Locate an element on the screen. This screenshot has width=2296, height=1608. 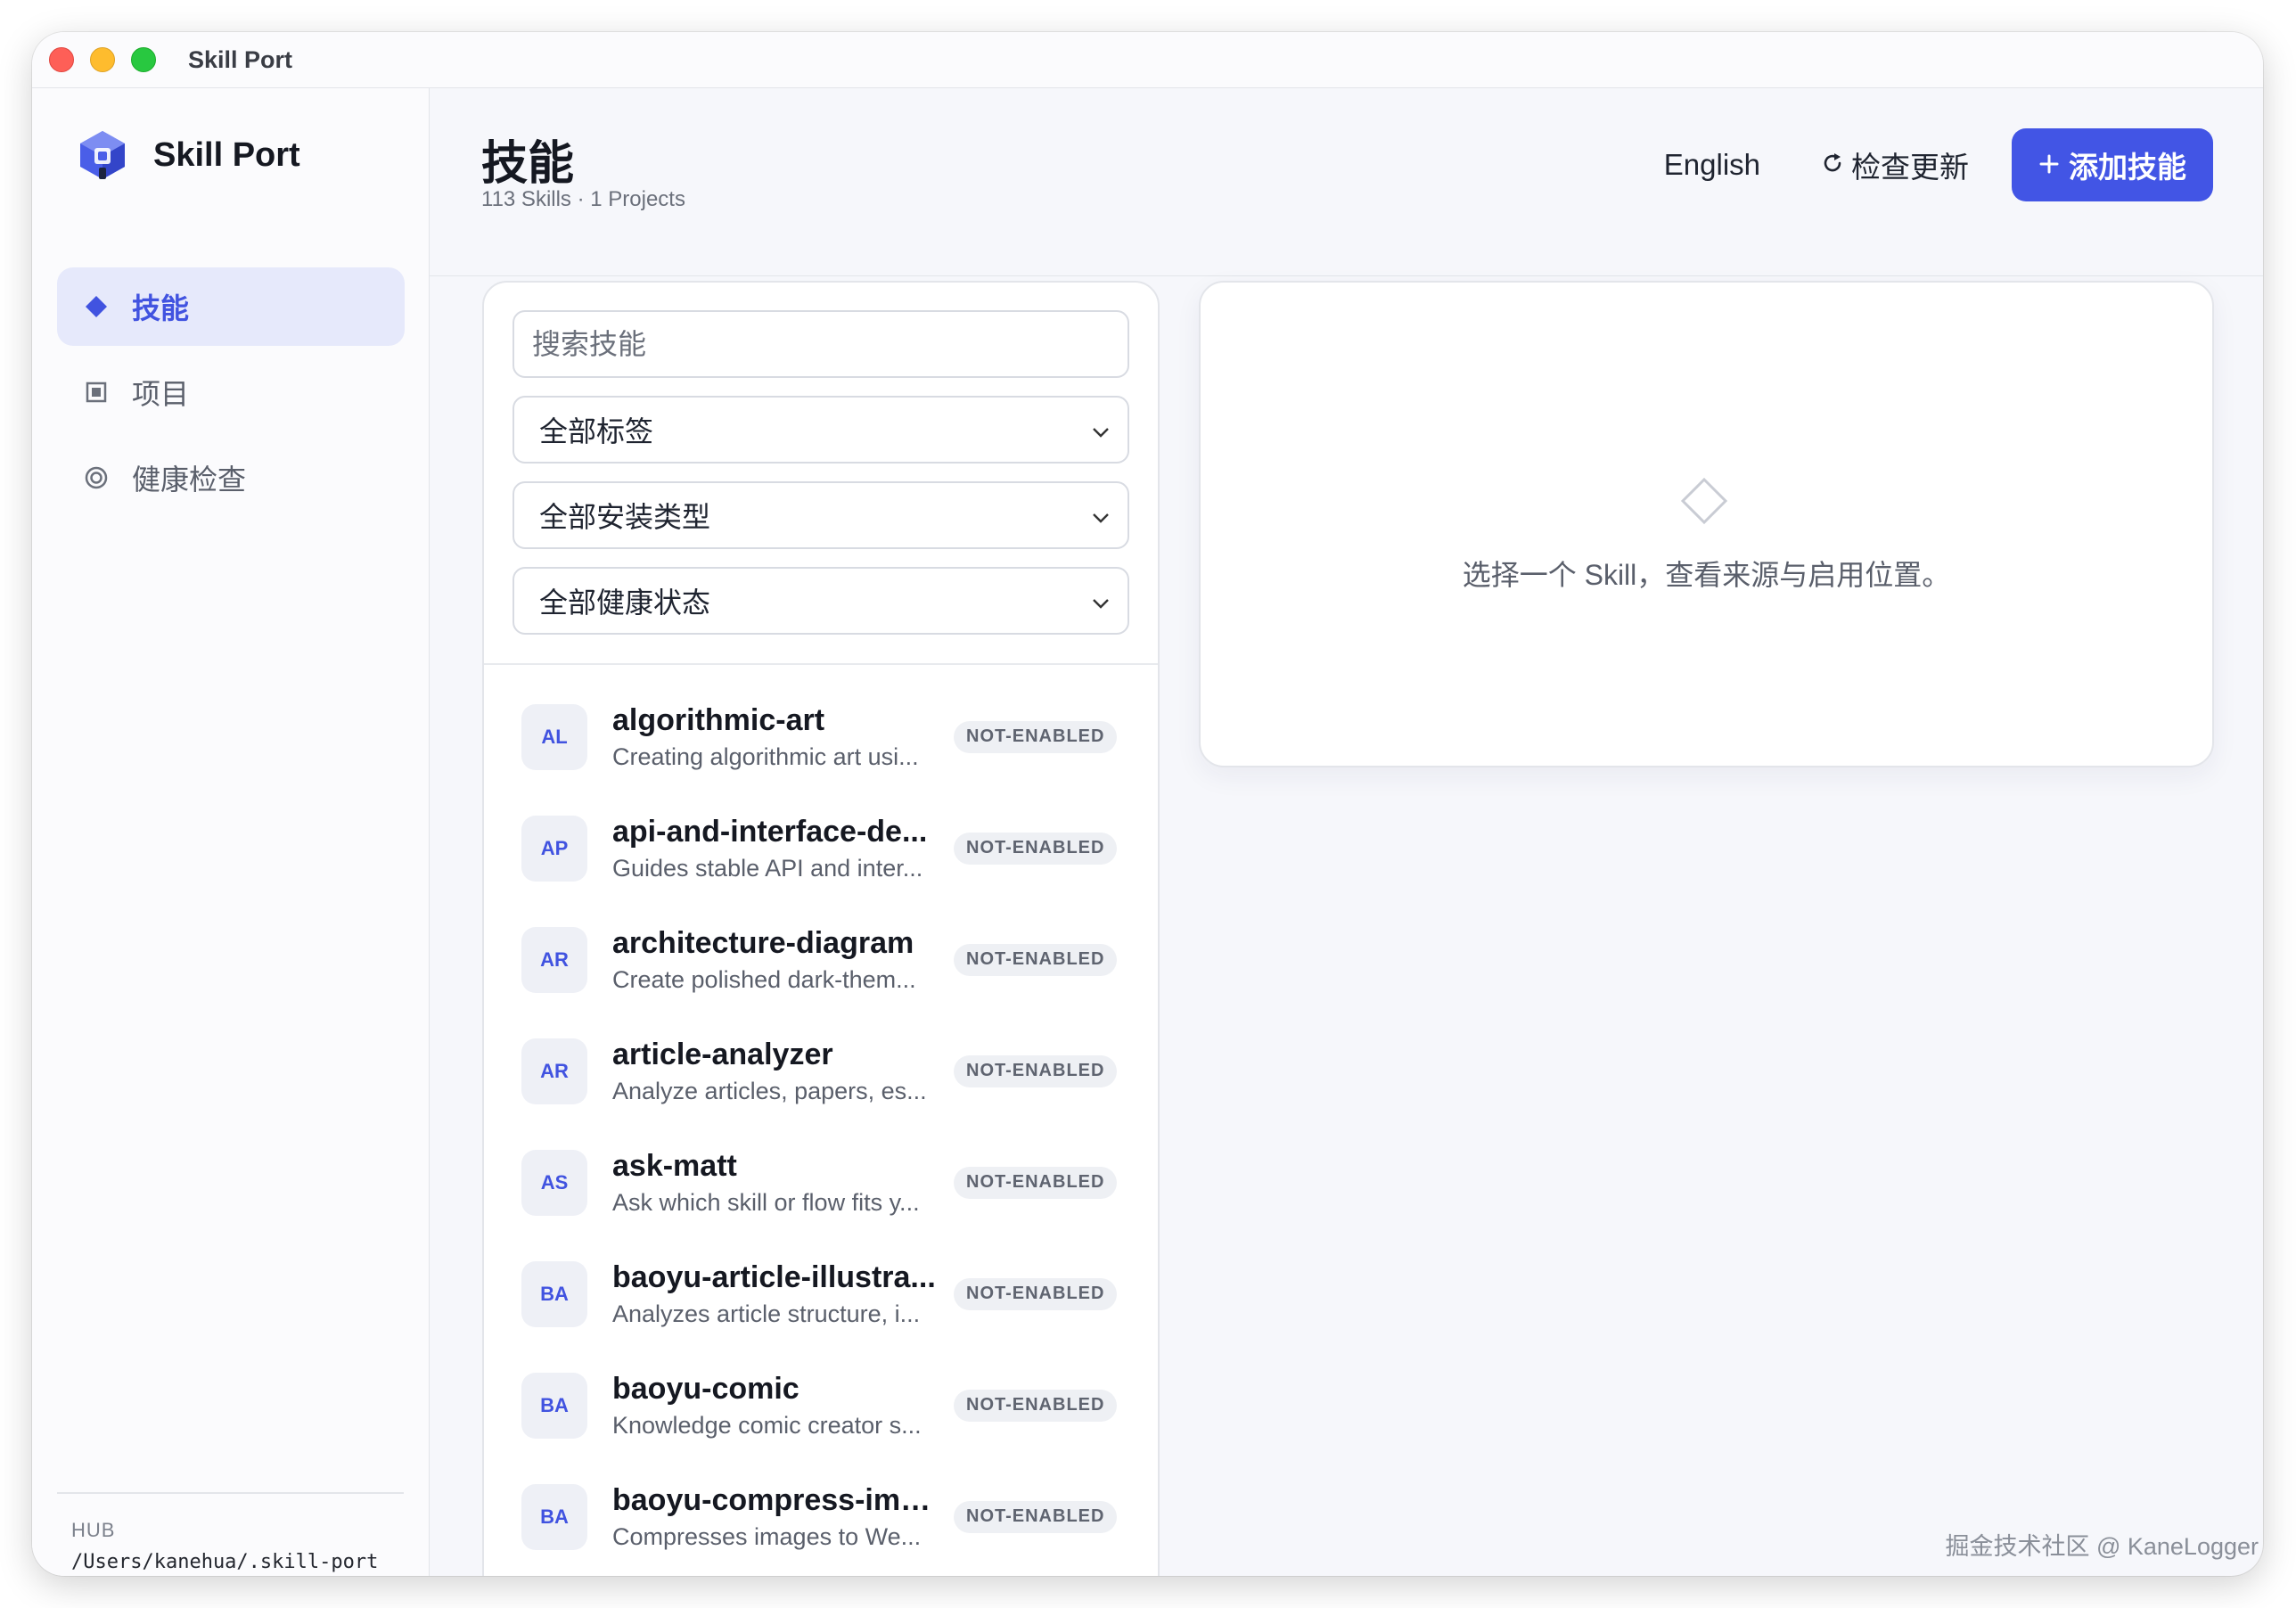
empty-state-text: 选择一个 Skill，查看来源与启用位置。 is located at coordinates (1706, 575).